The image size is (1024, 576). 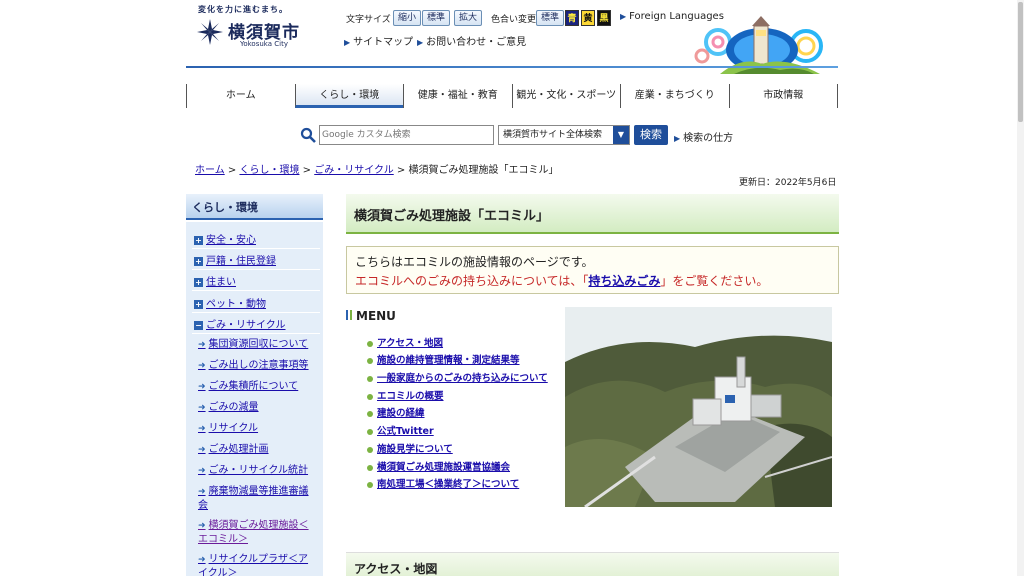 What do you see at coordinates (474, 262) in the screenshot?
I see `notice-text: こちらはエコミルの施設情報のページです。` at bounding box center [474, 262].